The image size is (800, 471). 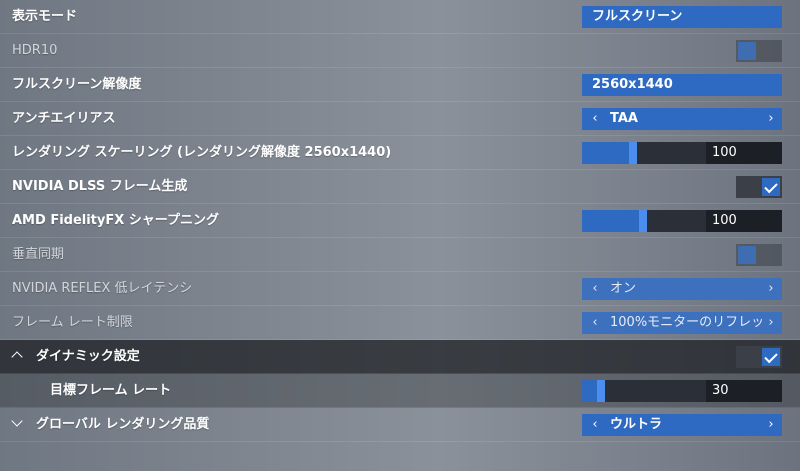 I want to click on anti-aliasing-value: TAA, so click(x=624, y=118).